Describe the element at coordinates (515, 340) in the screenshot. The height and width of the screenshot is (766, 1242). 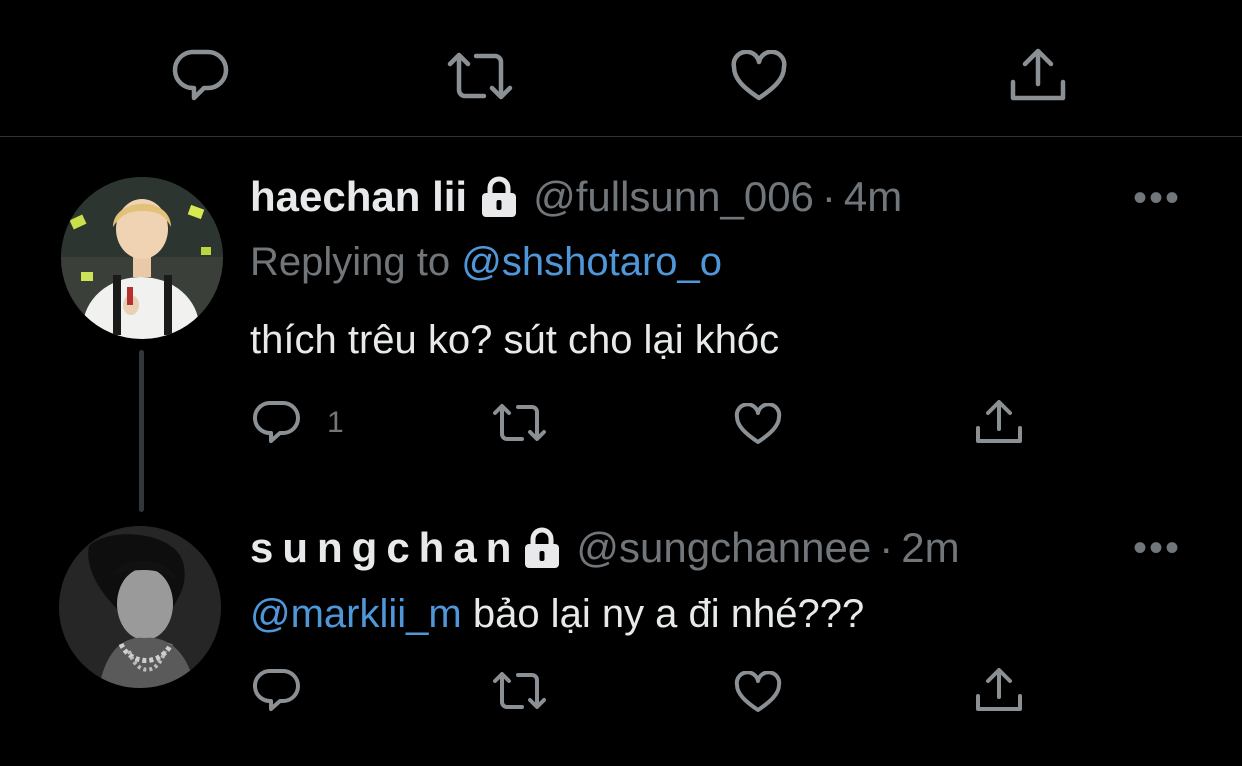
I see `tweet-text: thích trêu ko? sút cho lại khóc` at that location.